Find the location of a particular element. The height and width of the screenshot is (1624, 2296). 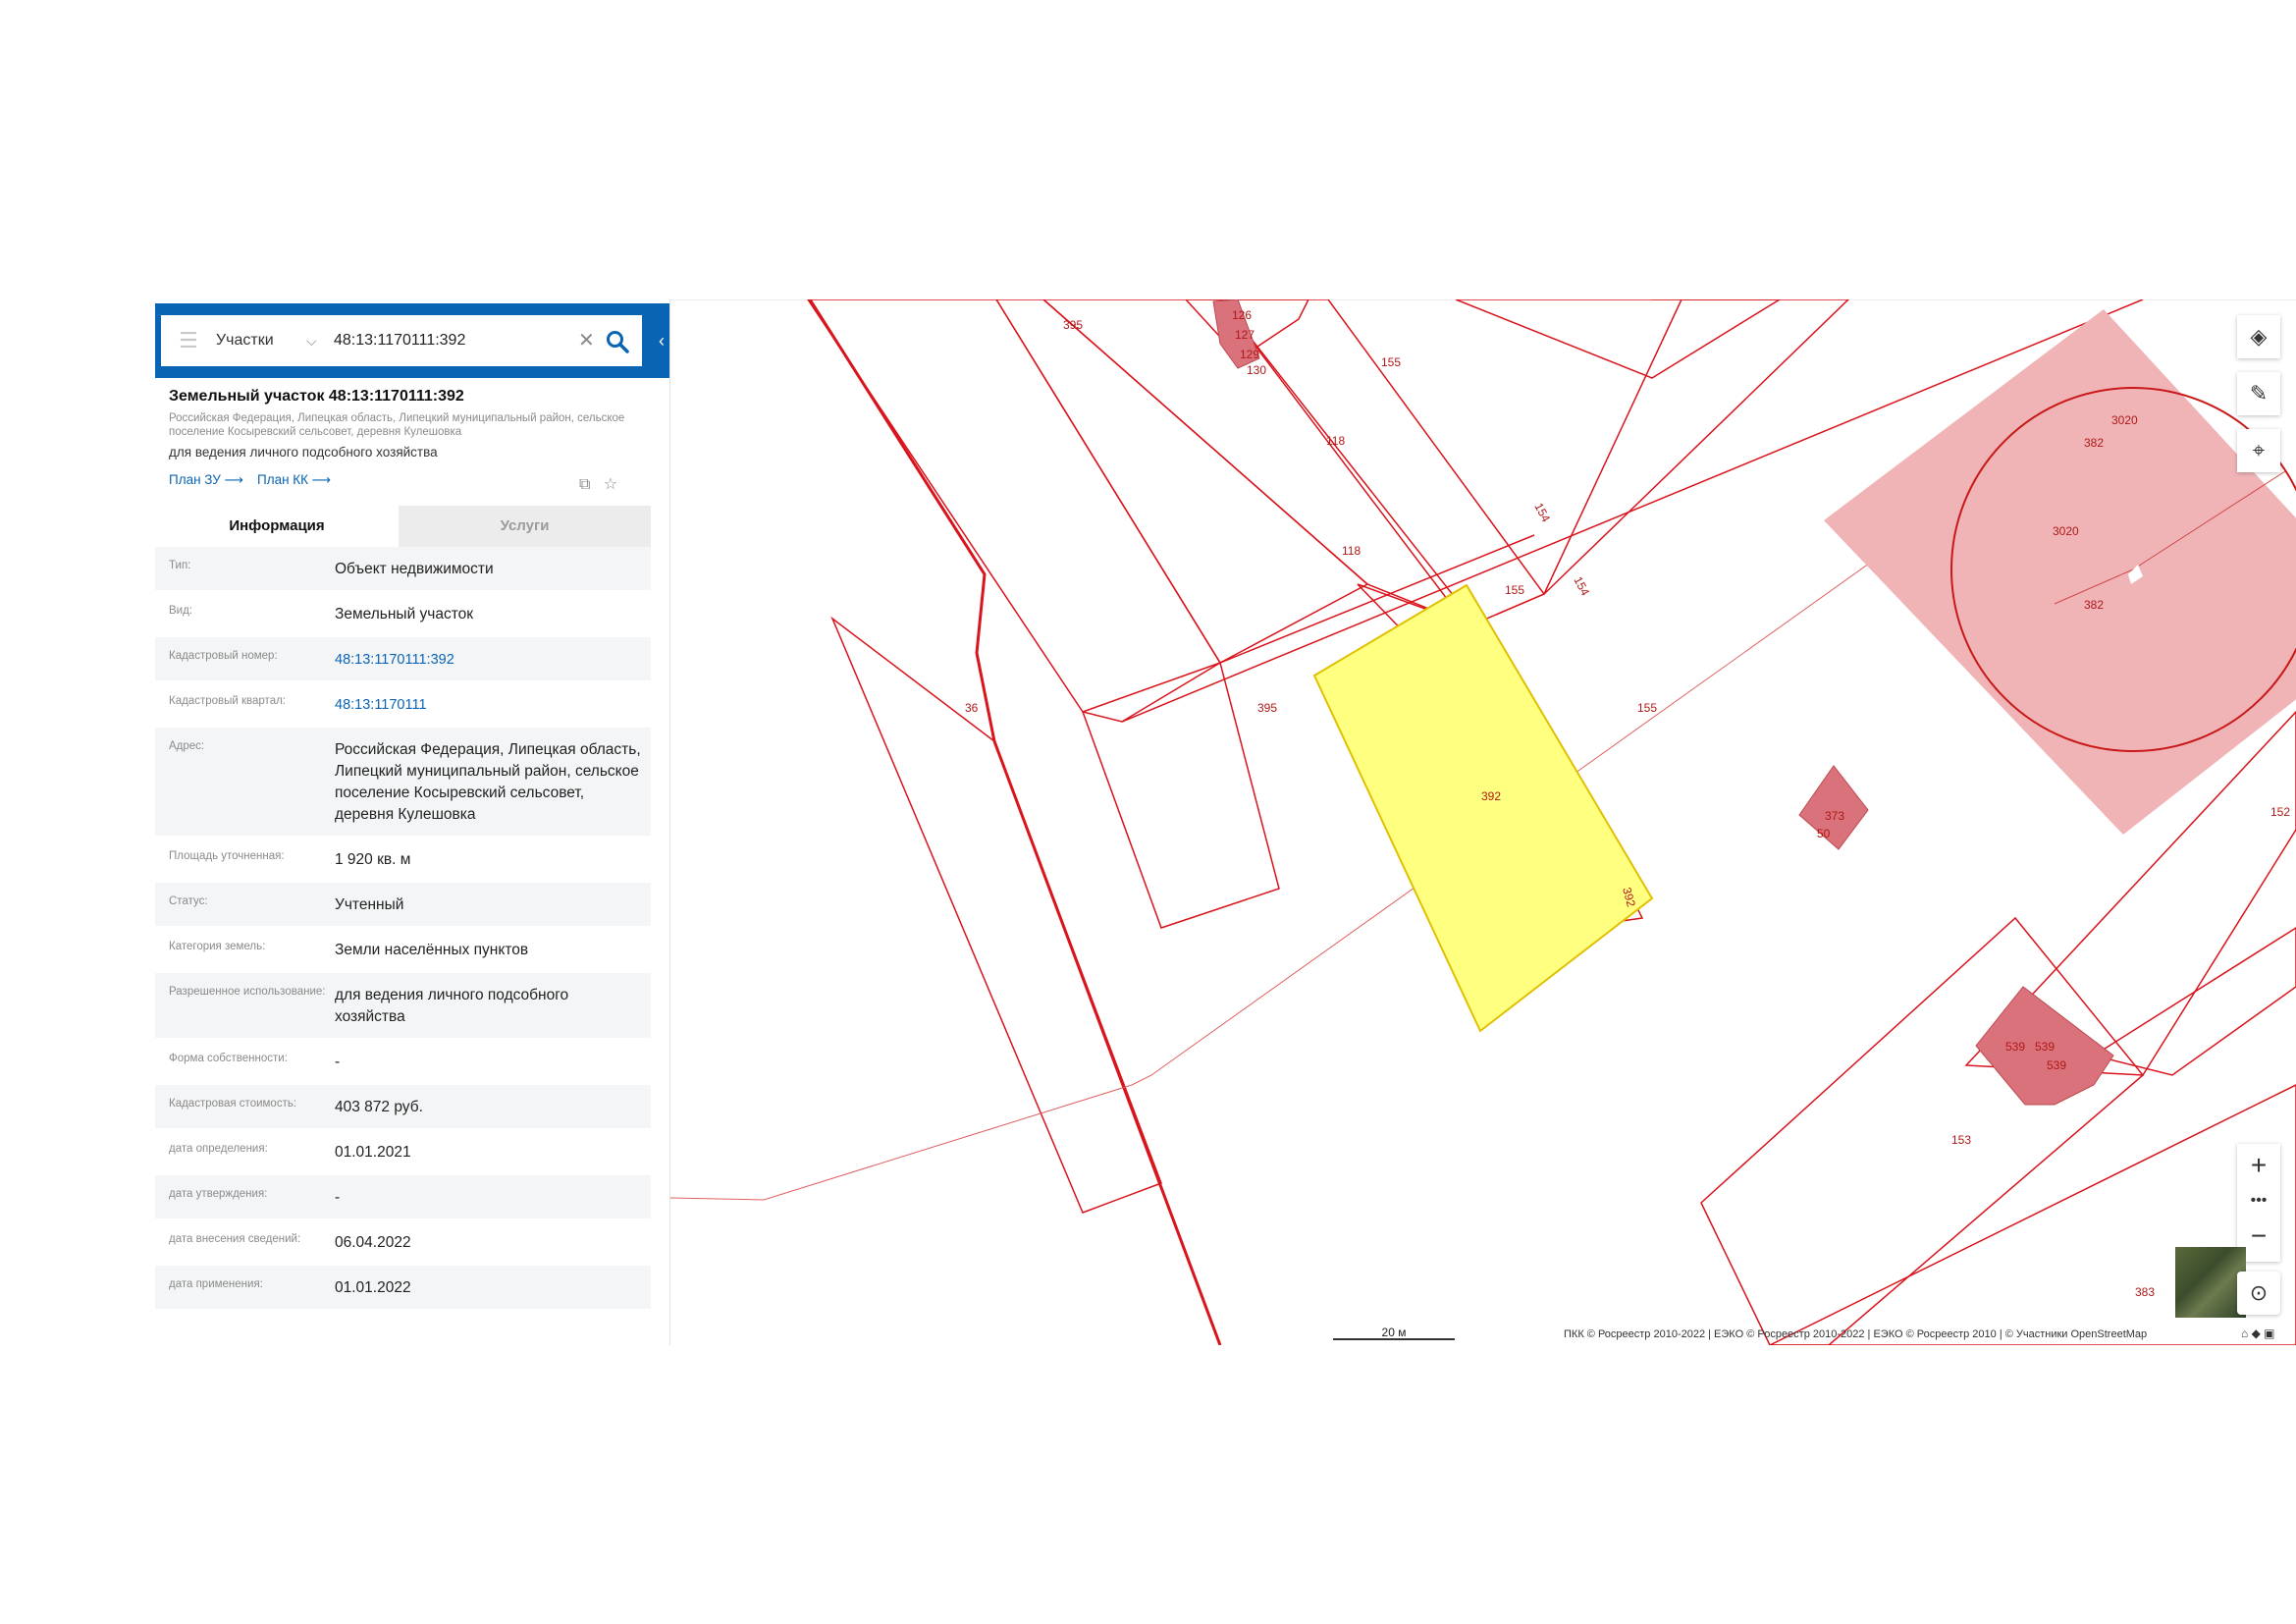

object-use: для ведения личного подсобного хозяйства is located at coordinates (303, 452).